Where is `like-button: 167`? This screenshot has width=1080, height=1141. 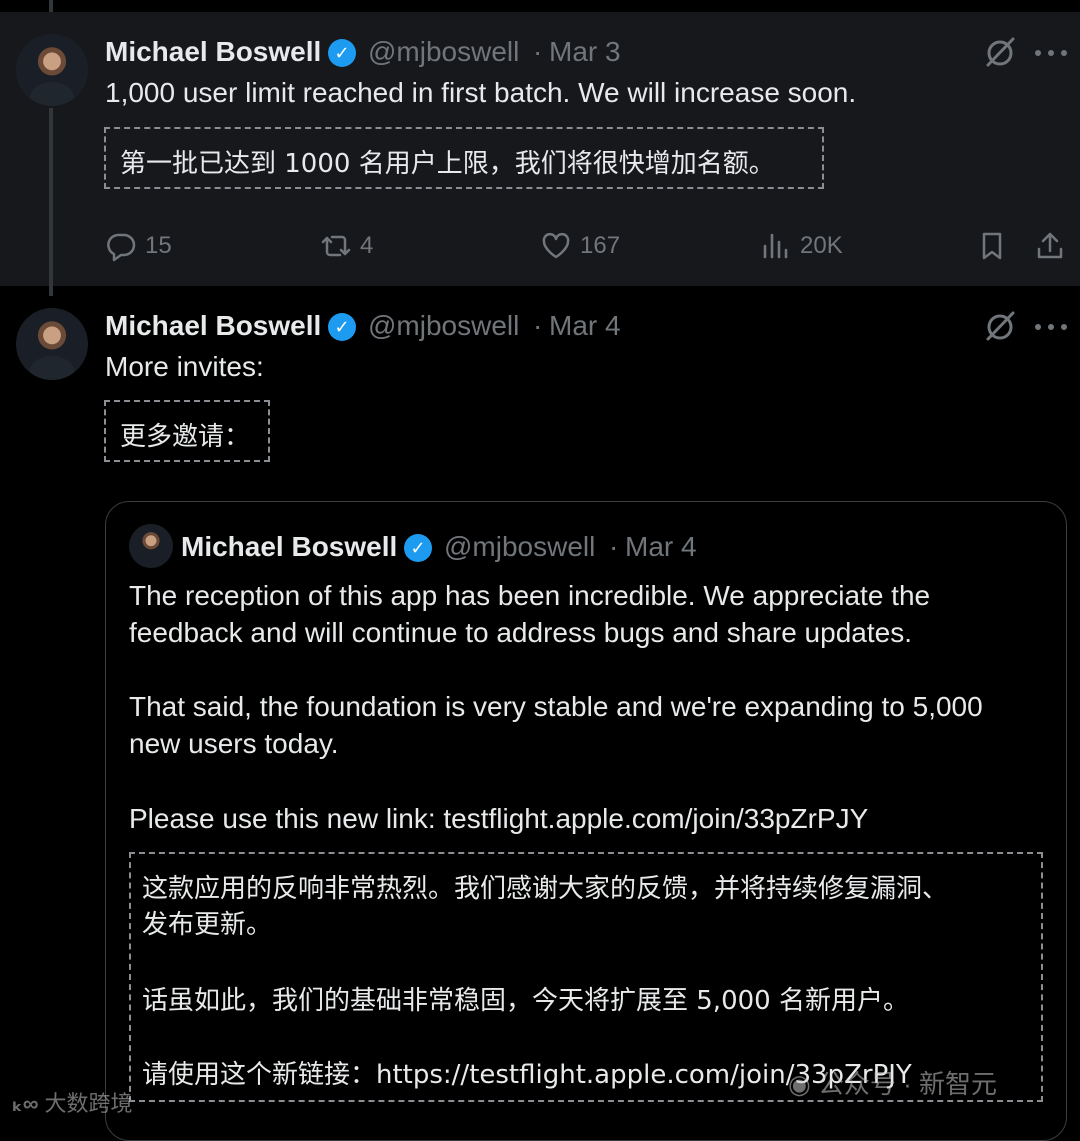 like-button: 167 is located at coordinates (580, 246).